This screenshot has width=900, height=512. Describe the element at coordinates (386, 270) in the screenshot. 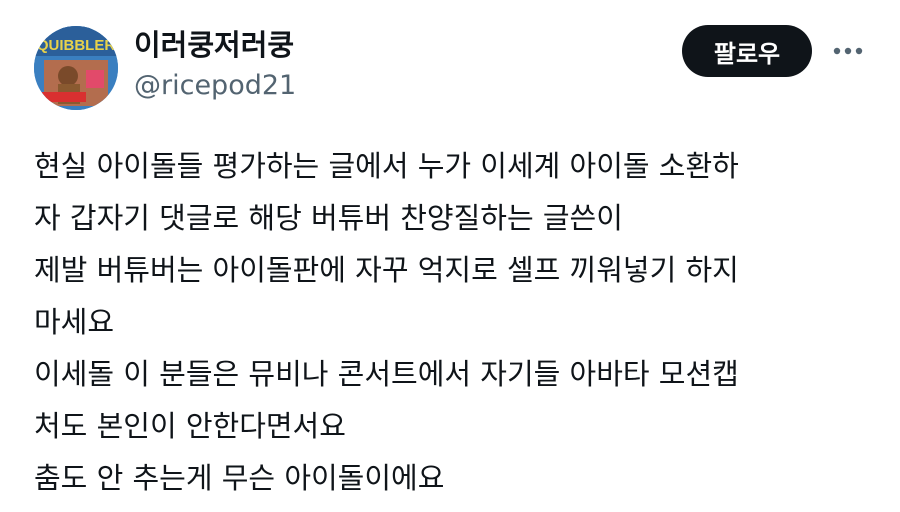

I see `tweet-line: 제발 버튜버는 아이돌판에 자꾸 억지로 셀프 끼워넣기 하지` at that location.